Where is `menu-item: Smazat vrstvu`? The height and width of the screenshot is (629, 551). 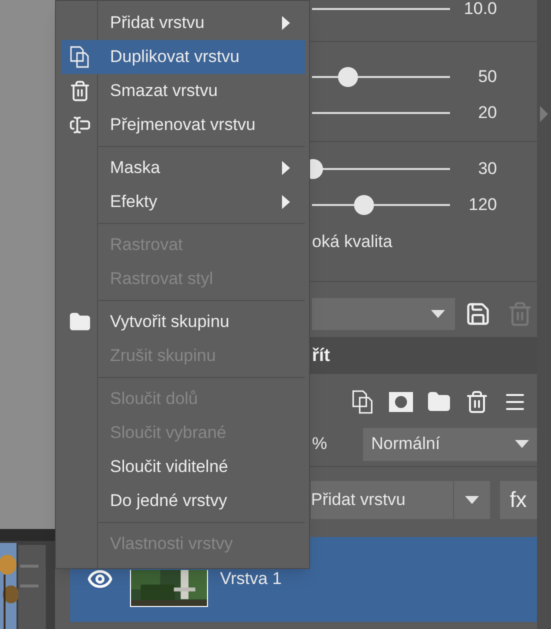 menu-item: Smazat vrstvu is located at coordinates (183, 91).